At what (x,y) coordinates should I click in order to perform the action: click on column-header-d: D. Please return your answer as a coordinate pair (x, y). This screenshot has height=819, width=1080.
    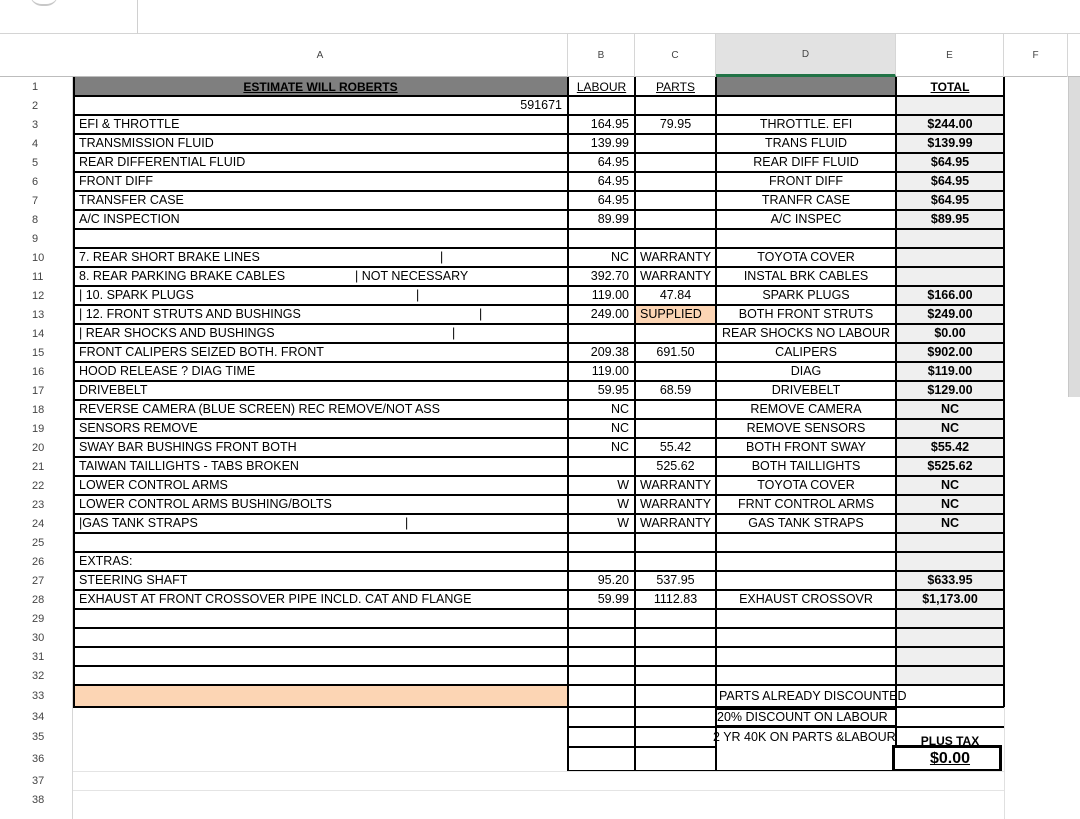
    Looking at the image, I should click on (806, 55).